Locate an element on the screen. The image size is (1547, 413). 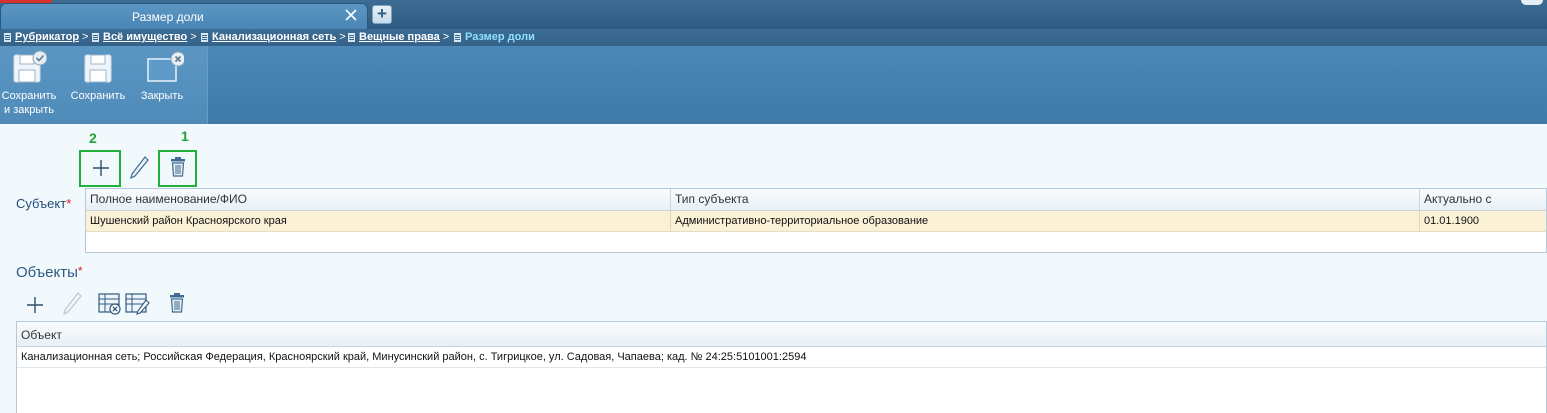
breadcrumb-link: Вещные права is located at coordinates (399, 37).